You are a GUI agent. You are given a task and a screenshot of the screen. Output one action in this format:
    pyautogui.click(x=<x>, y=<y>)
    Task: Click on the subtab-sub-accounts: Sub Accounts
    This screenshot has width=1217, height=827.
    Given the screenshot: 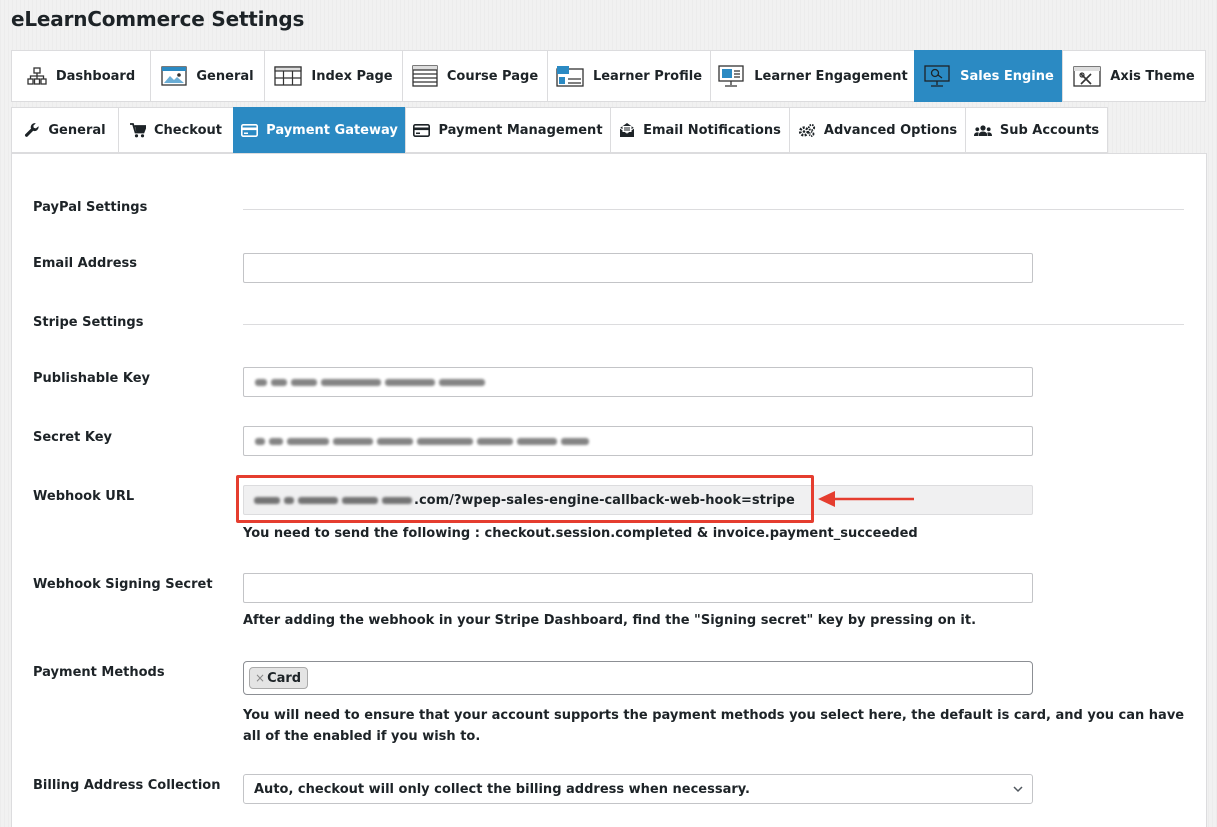 What is the action you would take?
    pyautogui.click(x=1036, y=130)
    